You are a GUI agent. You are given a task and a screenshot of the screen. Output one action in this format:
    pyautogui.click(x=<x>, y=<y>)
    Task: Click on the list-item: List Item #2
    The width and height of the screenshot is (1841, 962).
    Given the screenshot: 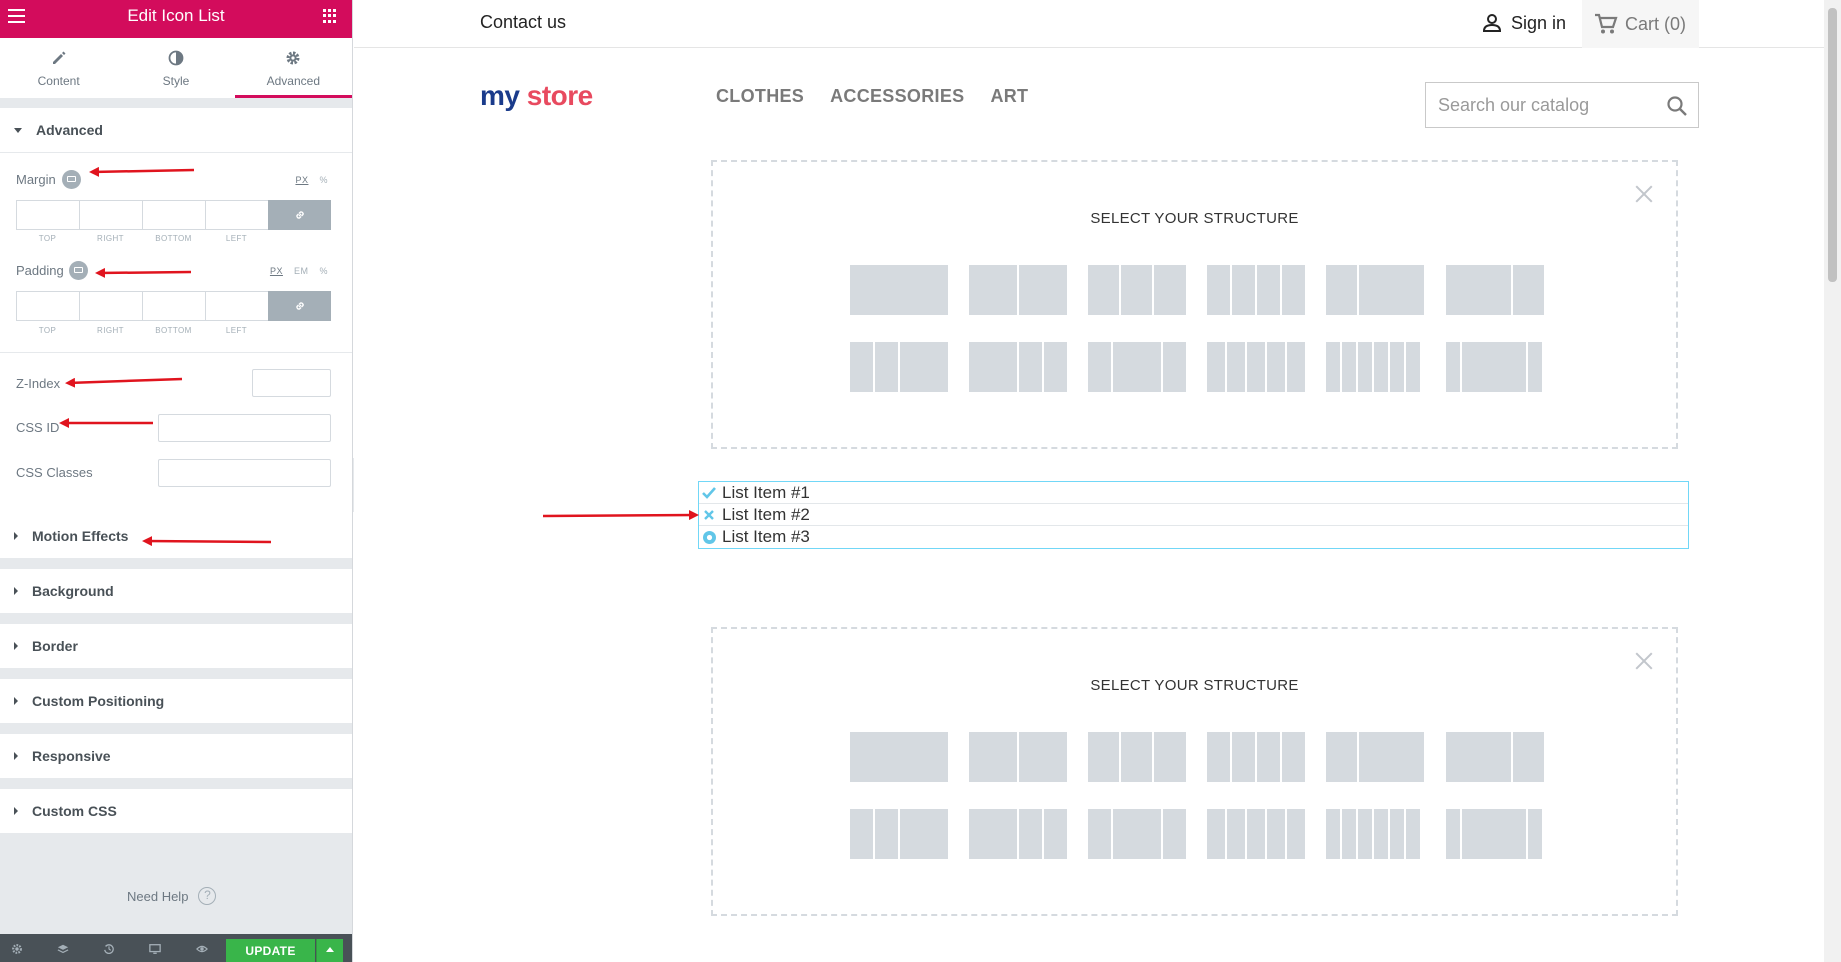 What is the action you would take?
    pyautogui.click(x=1193, y=515)
    